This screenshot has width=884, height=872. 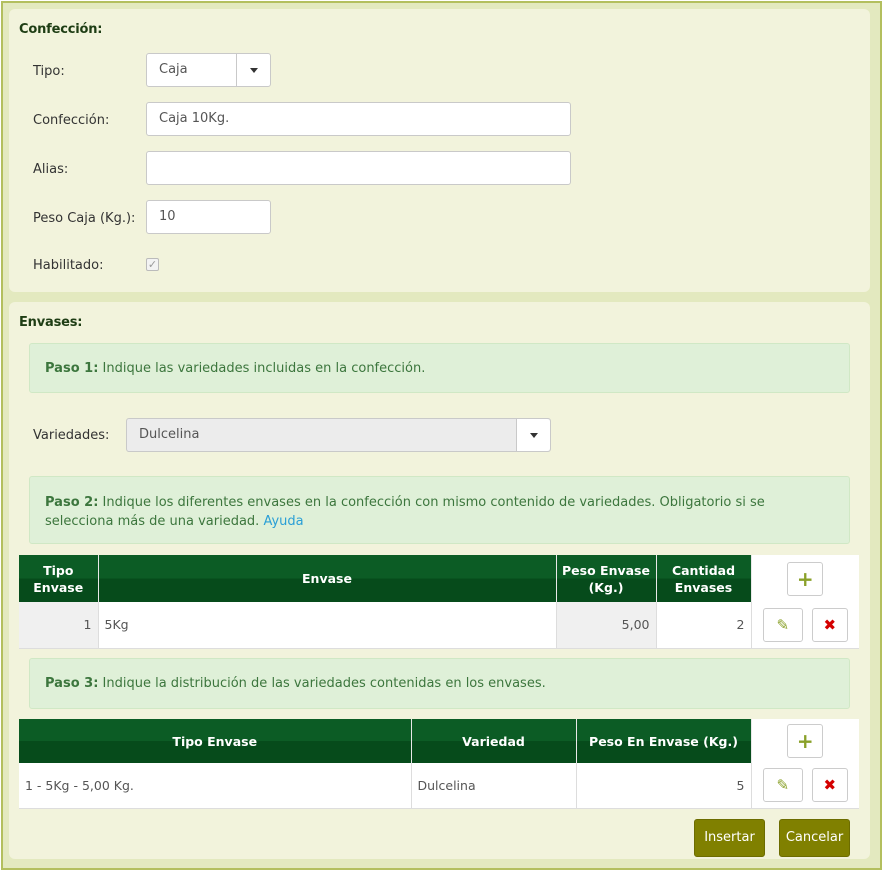 I want to click on col-peso-en-envase: Peso En Envase (Kg.), so click(x=664, y=741).